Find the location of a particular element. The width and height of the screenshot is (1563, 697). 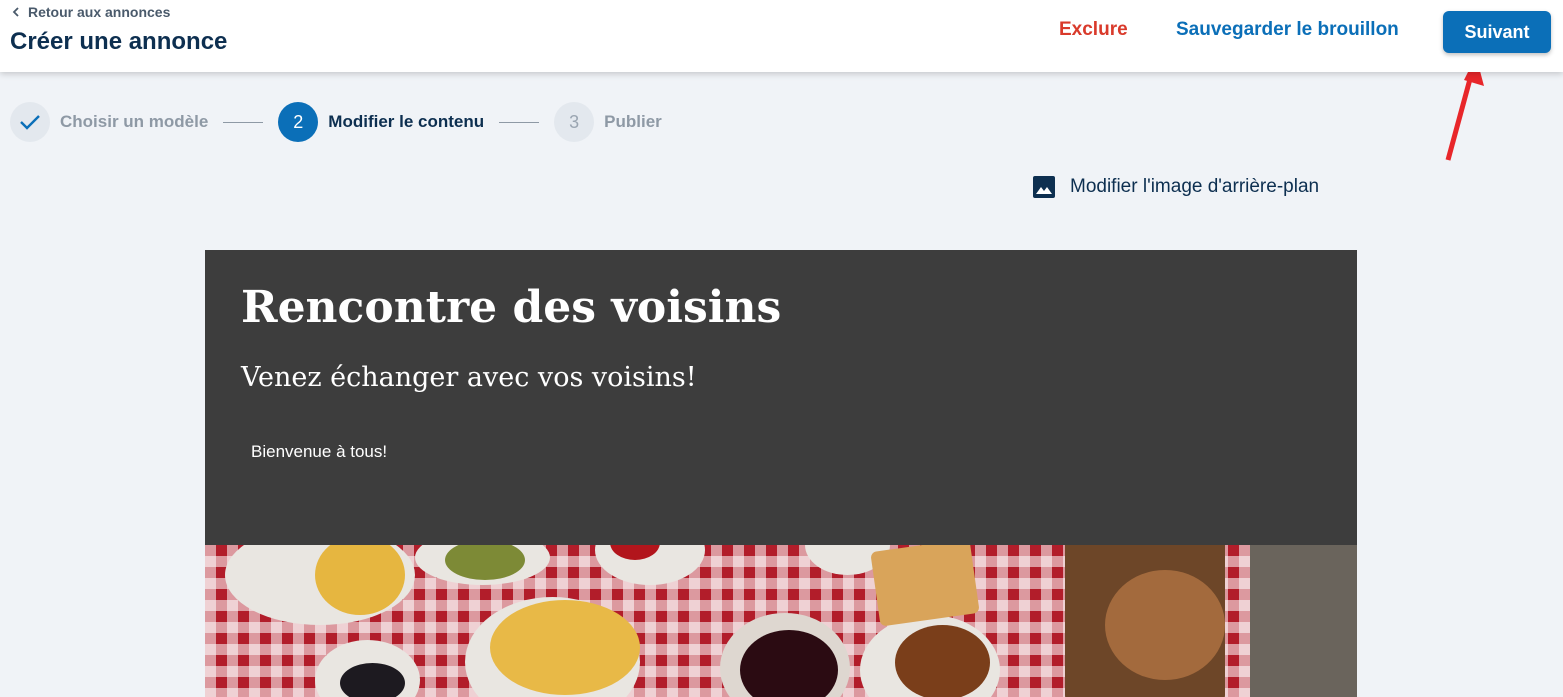

step-edit-content: 2 Modifier le contenu is located at coordinates (381, 122).